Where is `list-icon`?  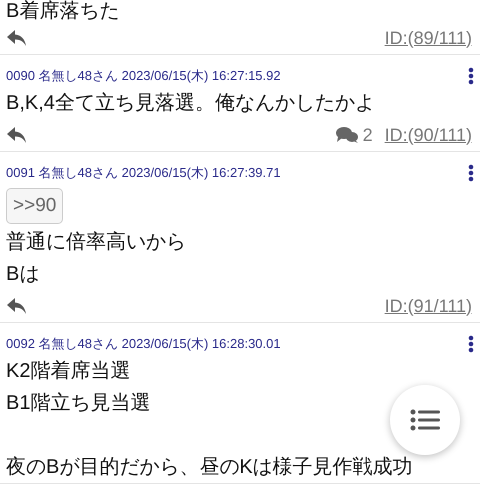
list-icon is located at coordinates (425, 420).